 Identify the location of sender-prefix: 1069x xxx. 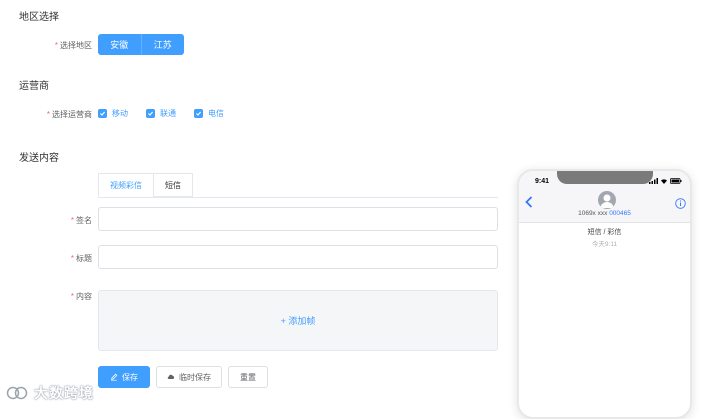
(593, 213).